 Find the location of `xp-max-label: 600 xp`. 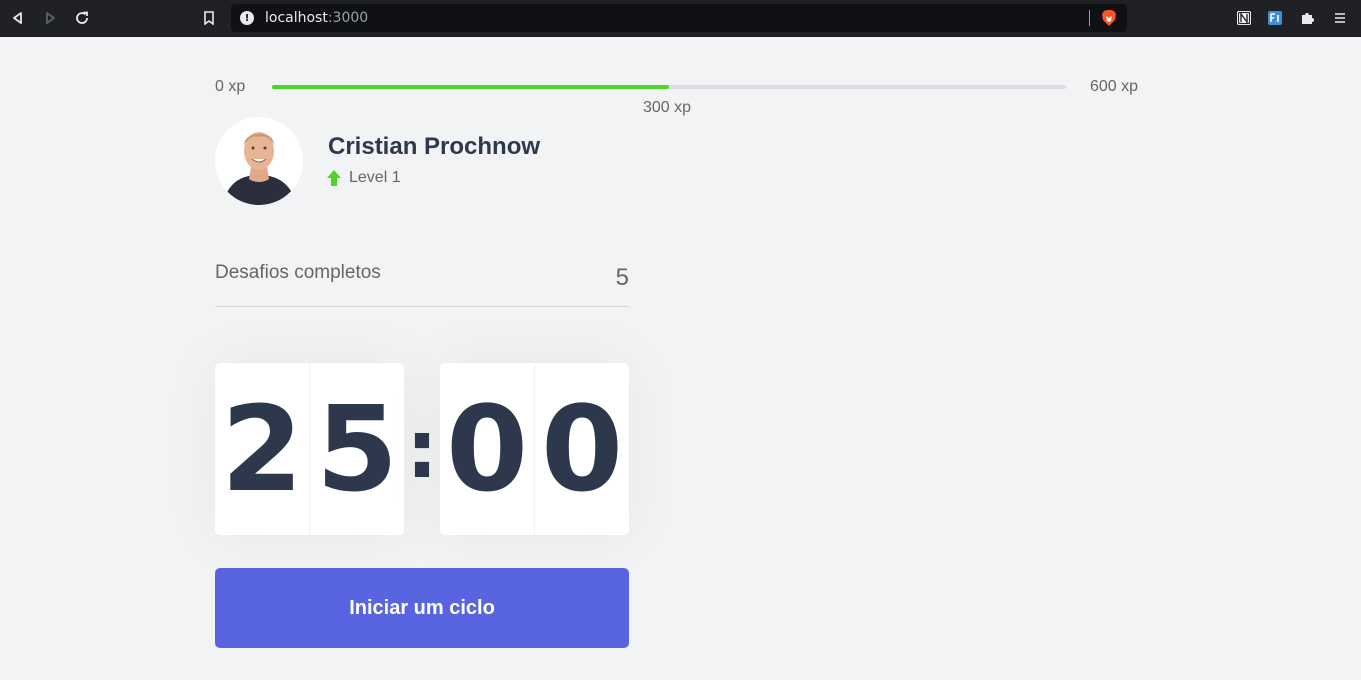

xp-max-label: 600 xp is located at coordinates (1114, 86).